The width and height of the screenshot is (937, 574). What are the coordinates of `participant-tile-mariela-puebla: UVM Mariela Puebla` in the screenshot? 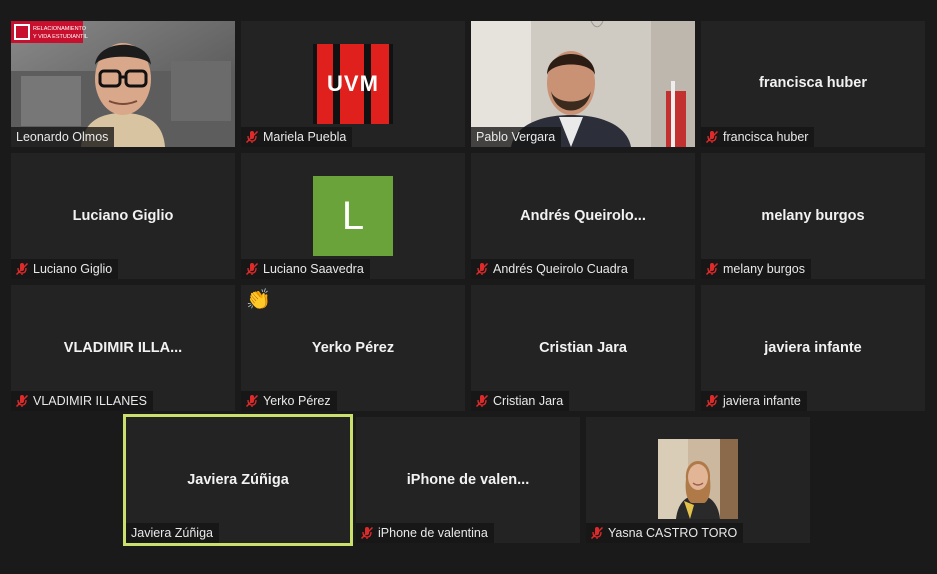 It's located at (353, 84).